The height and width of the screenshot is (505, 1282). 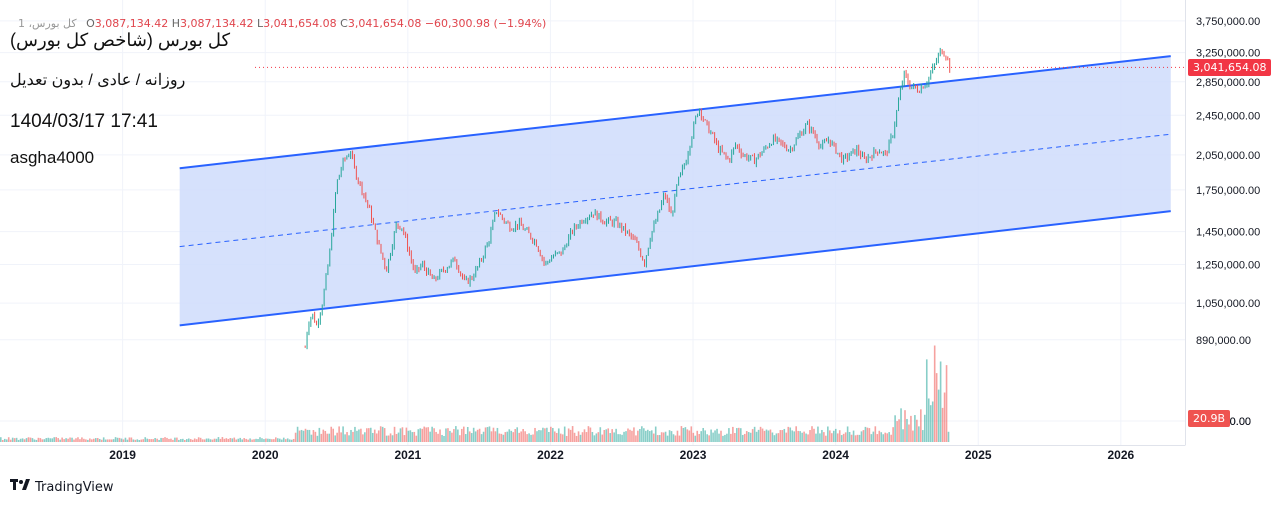 I want to click on price-tick-label-7: 1,250,000.00, so click(x=1228, y=265).